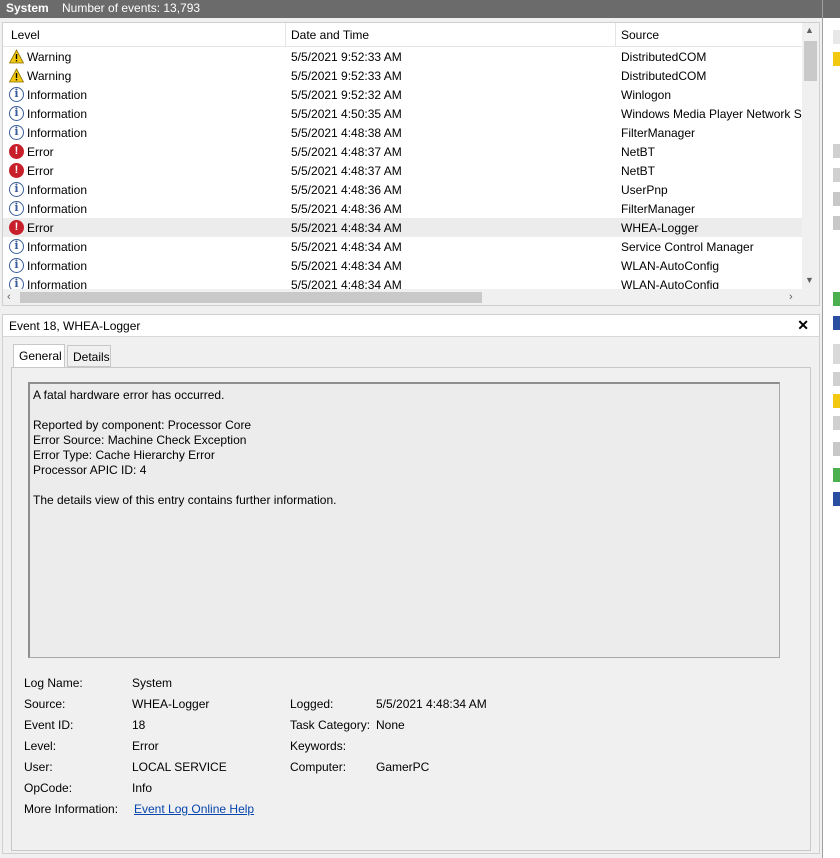 The image size is (840, 858). What do you see at coordinates (140, 440) in the screenshot?
I see `message-line: Error Source: Machine Check Exception` at bounding box center [140, 440].